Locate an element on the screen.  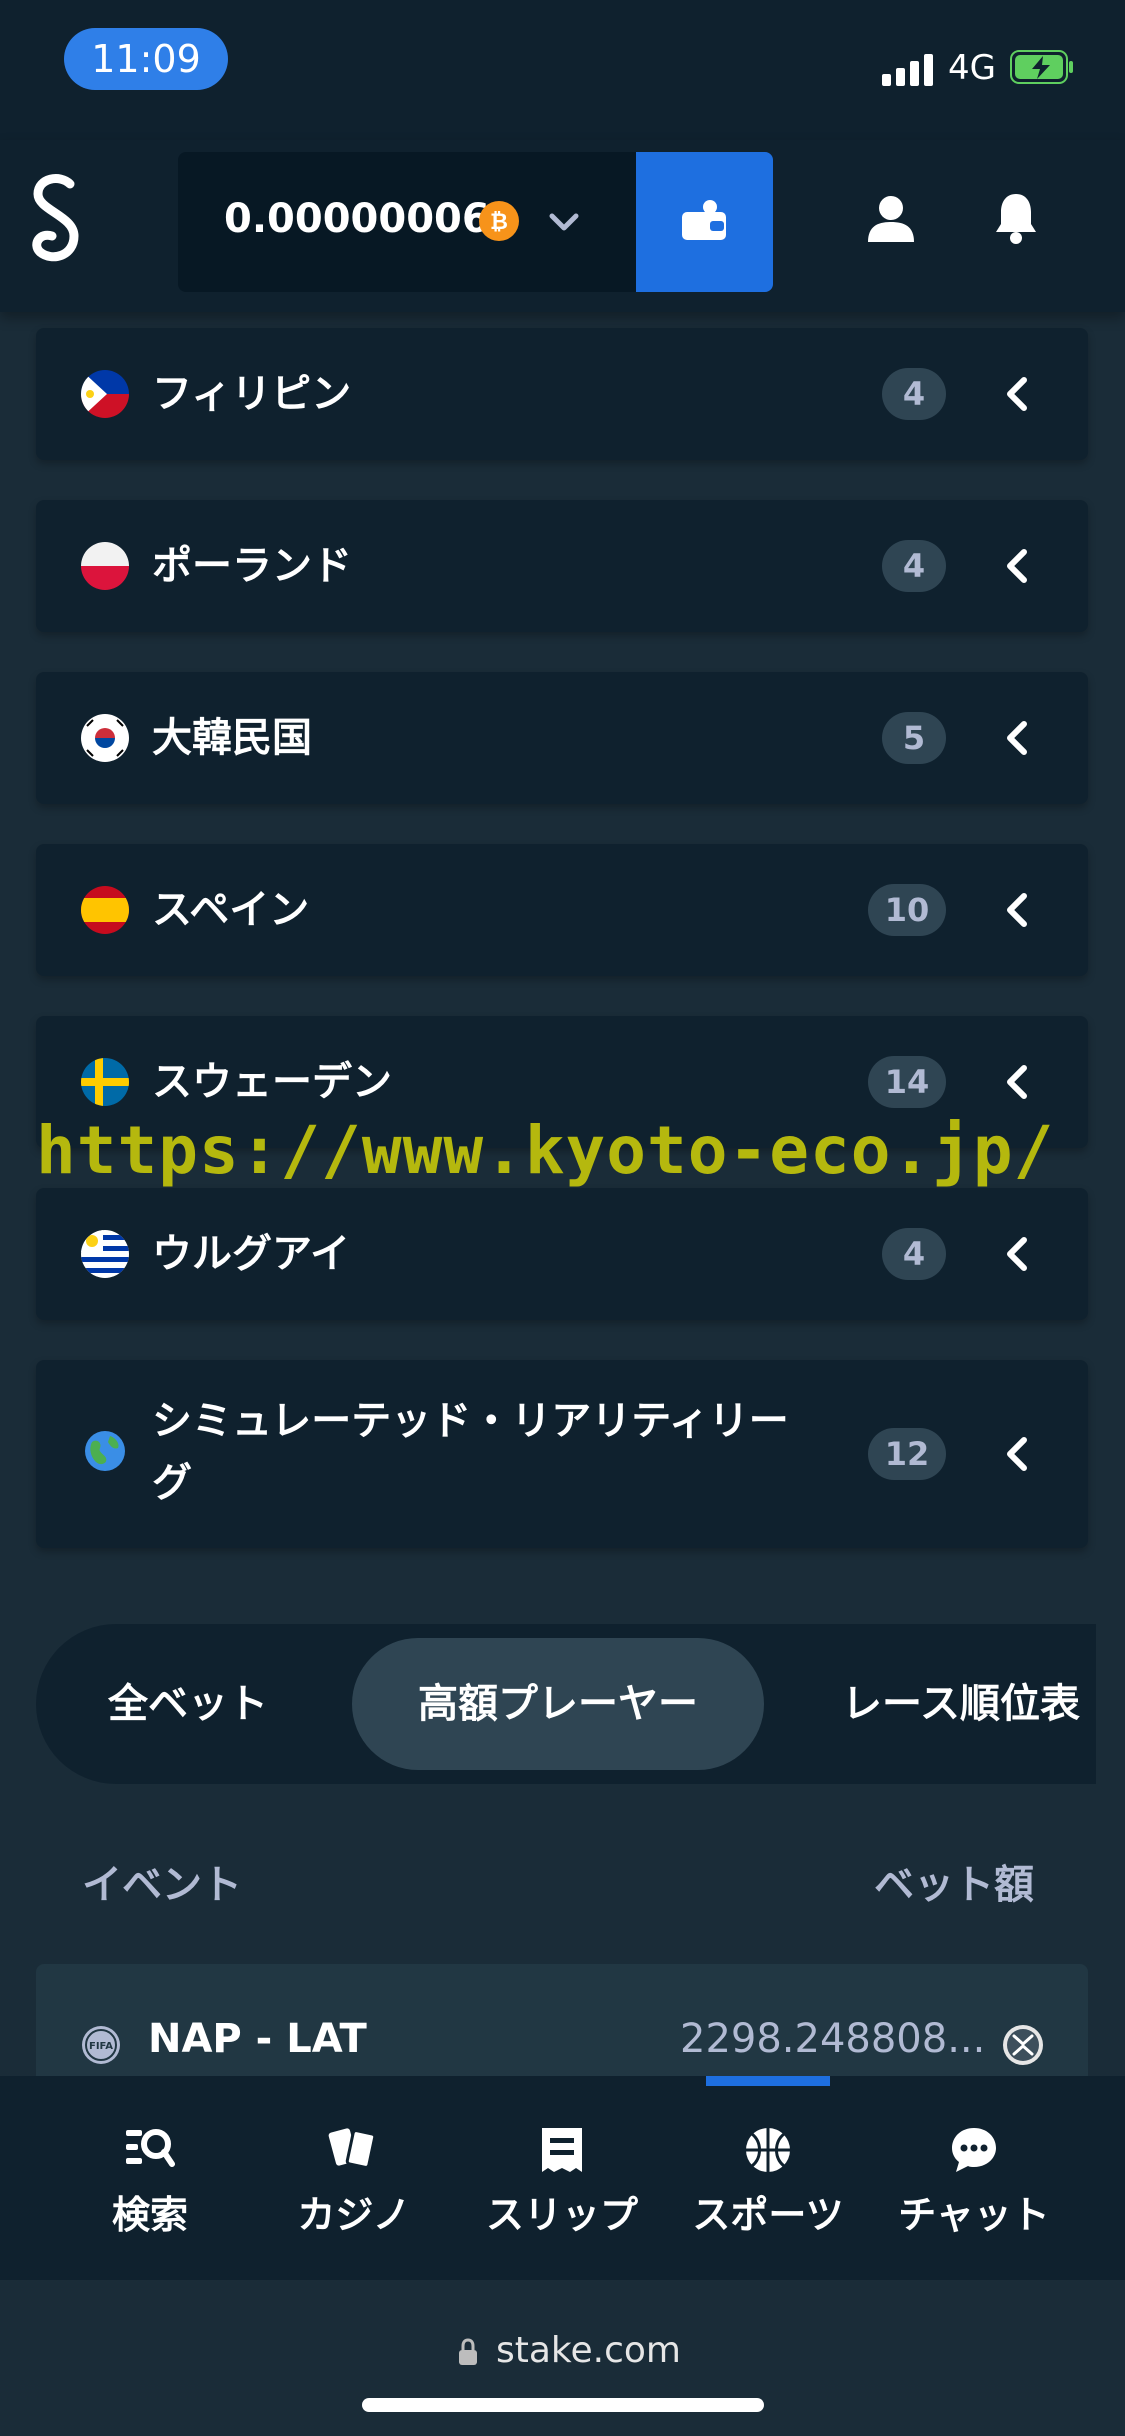
status-time: 11:09 is located at coordinates (146, 59).